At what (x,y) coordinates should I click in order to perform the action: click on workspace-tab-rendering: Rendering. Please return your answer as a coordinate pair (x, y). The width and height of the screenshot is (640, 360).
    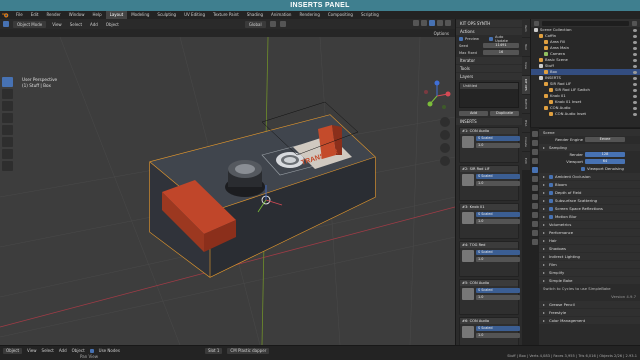
    Looking at the image, I should click on (309, 15).